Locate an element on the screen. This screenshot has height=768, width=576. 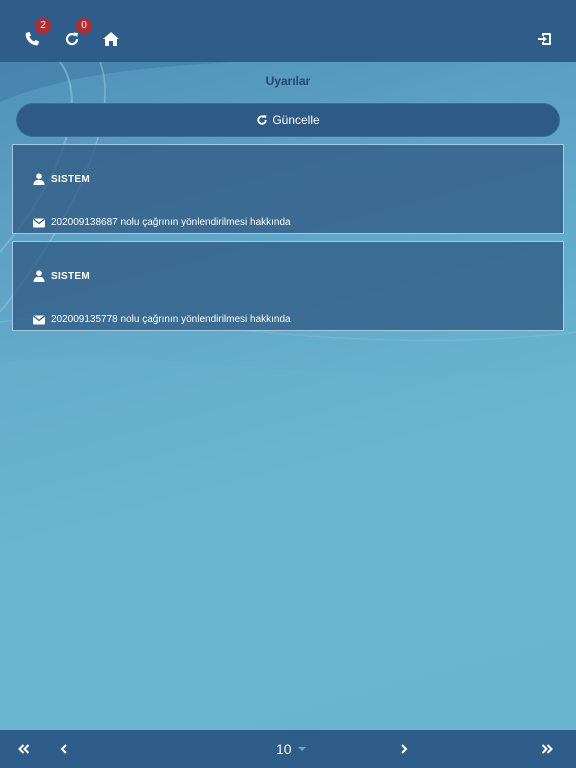
home-button is located at coordinates (111, 39).